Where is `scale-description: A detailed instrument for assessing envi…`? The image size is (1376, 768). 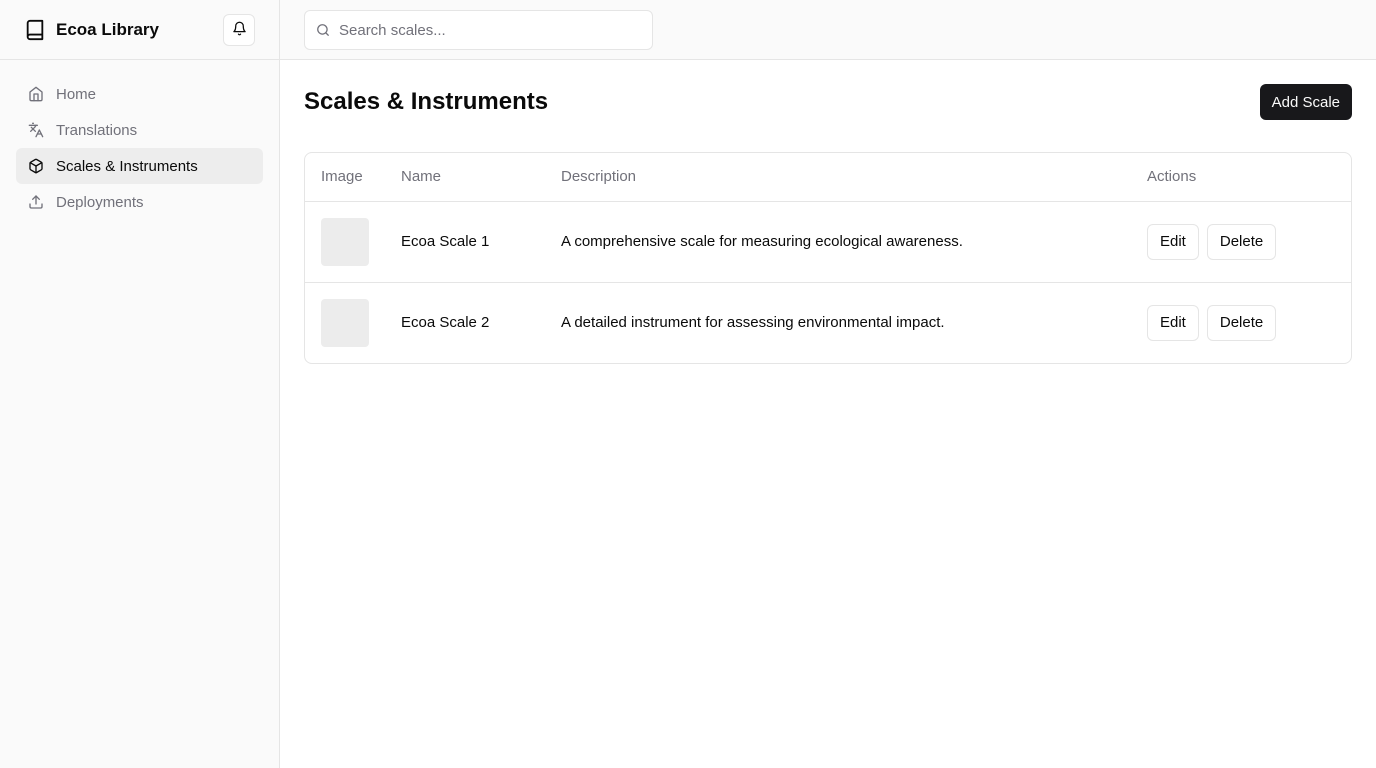
scale-description: A detailed instrument for assessing envi… is located at coordinates (753, 323).